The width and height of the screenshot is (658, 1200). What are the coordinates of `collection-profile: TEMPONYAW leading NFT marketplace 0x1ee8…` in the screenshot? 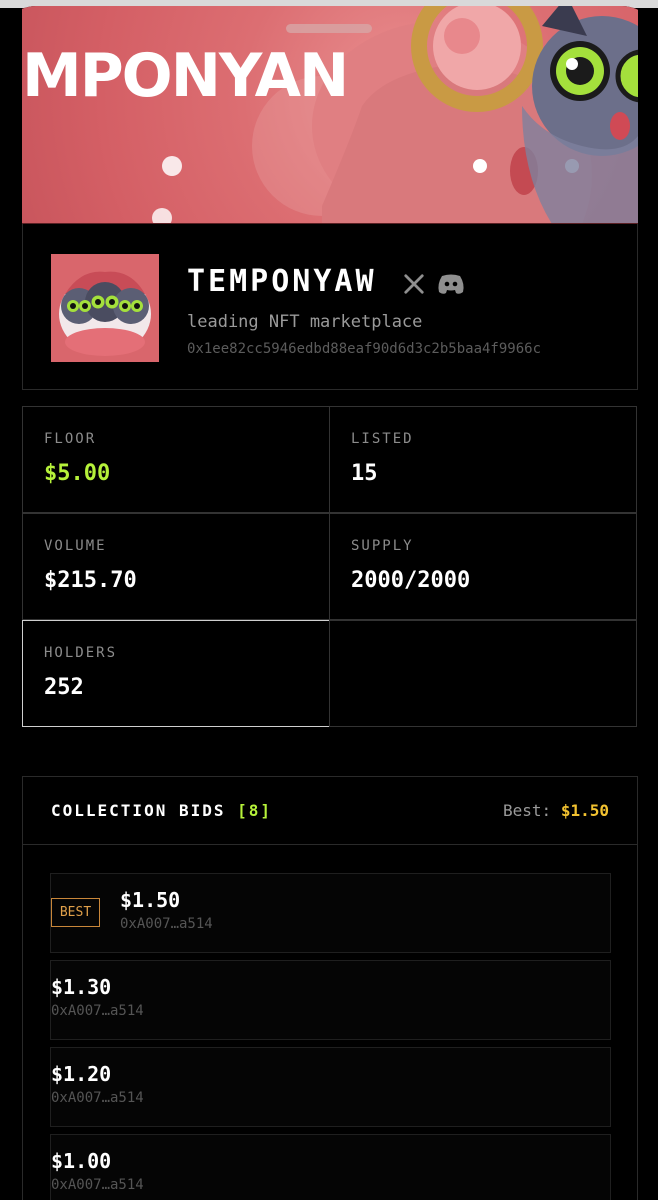 It's located at (330, 307).